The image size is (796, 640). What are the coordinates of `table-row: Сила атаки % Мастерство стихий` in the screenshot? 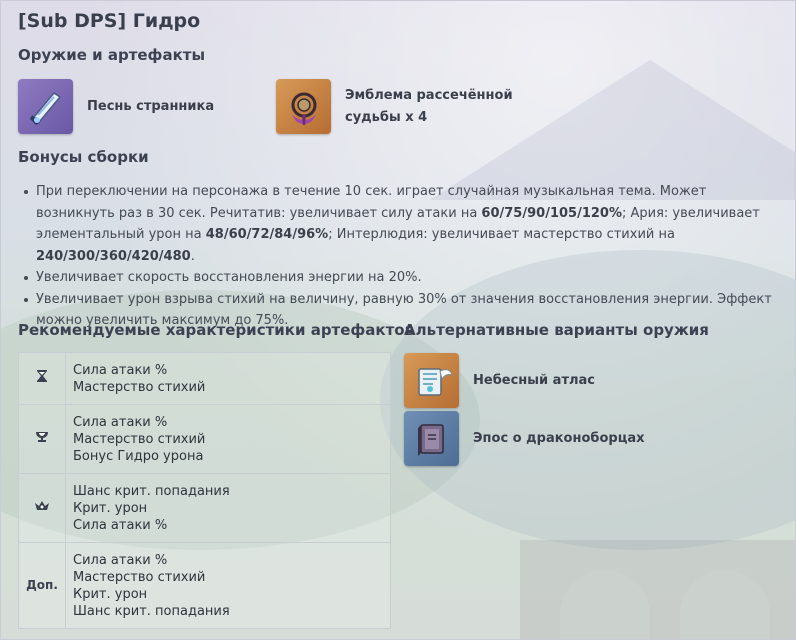 It's located at (204, 378).